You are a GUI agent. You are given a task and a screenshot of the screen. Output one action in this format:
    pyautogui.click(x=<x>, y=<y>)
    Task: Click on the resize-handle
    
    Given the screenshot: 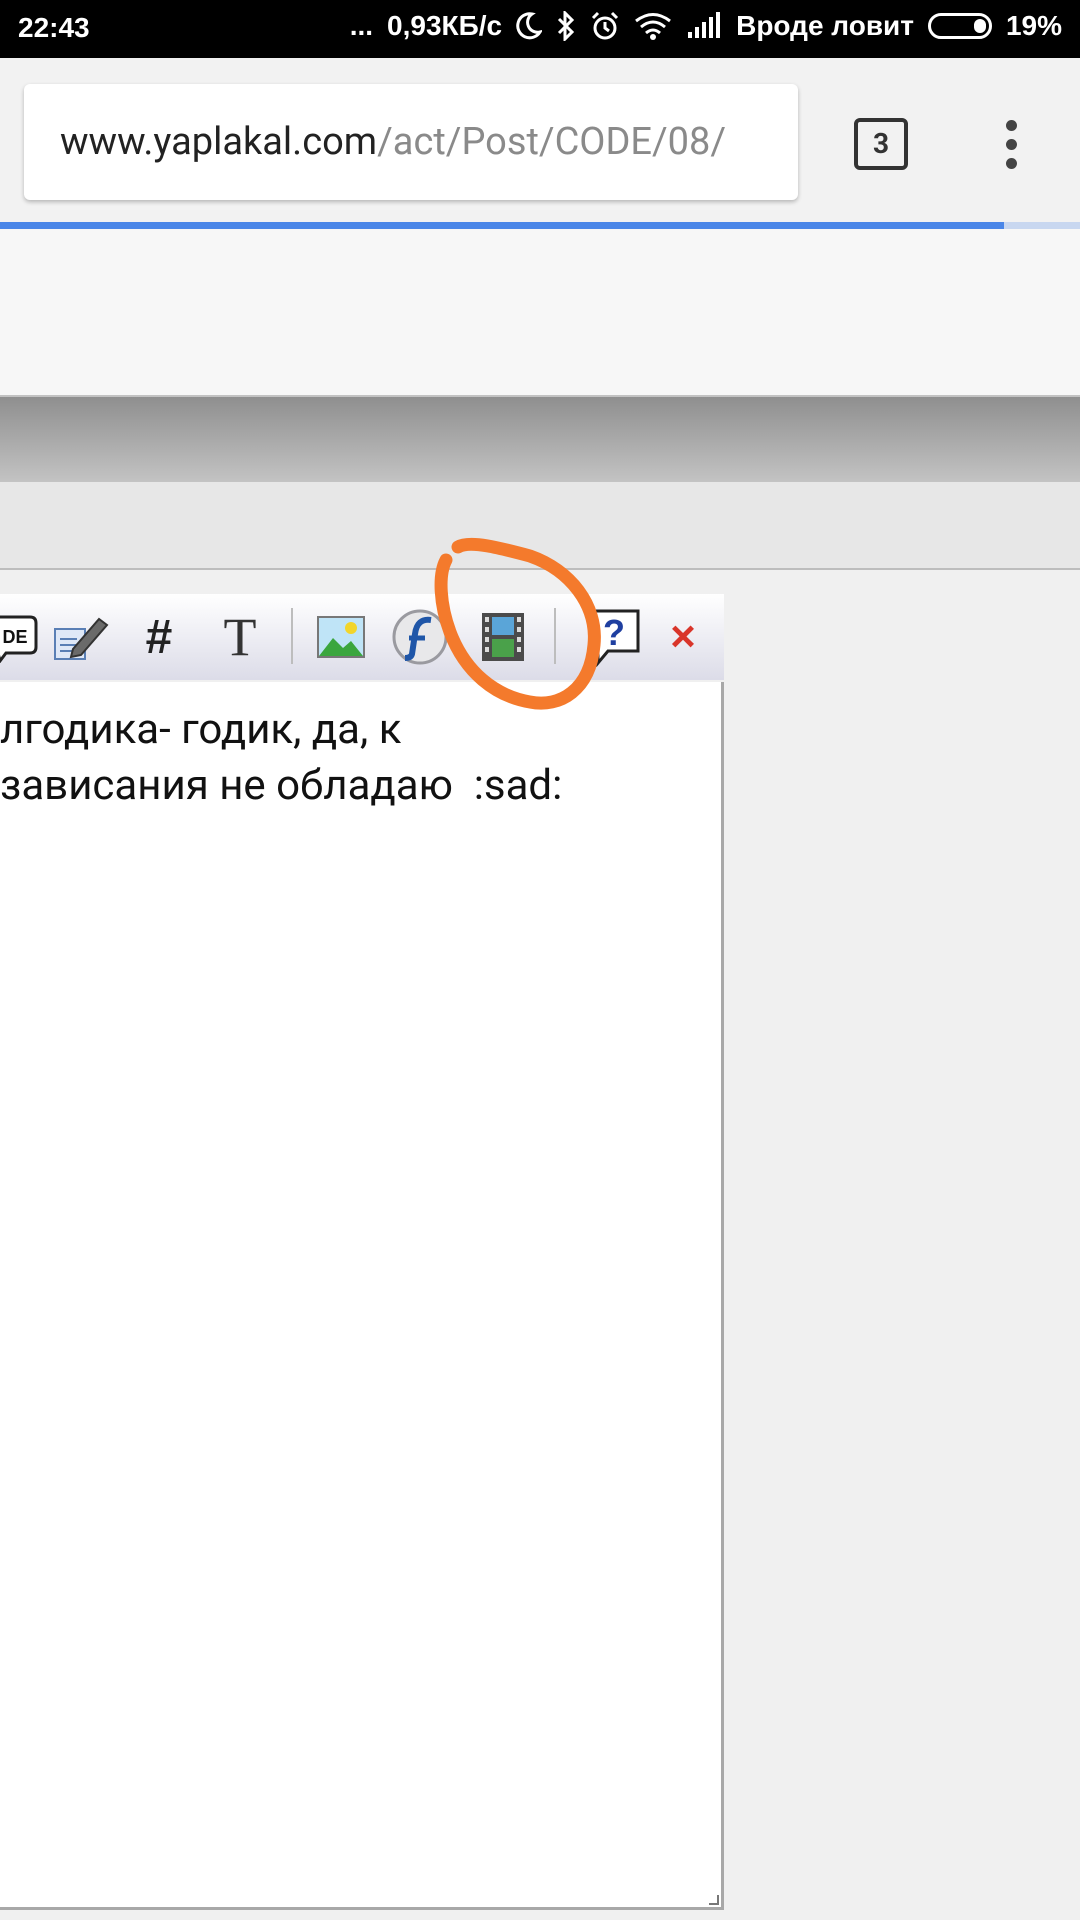 What is the action you would take?
    pyautogui.click(x=714, y=1900)
    